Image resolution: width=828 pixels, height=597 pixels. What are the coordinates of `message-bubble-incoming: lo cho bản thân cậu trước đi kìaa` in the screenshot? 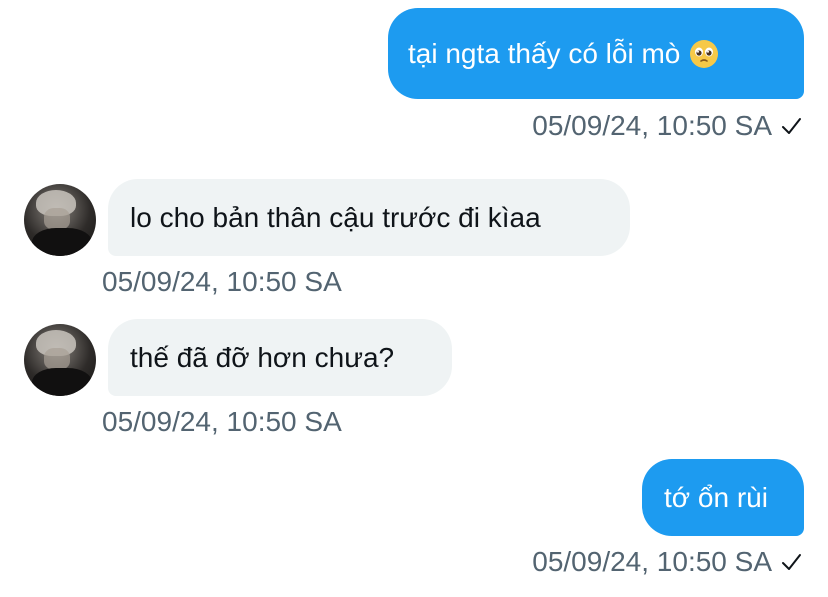 It's located at (369, 217).